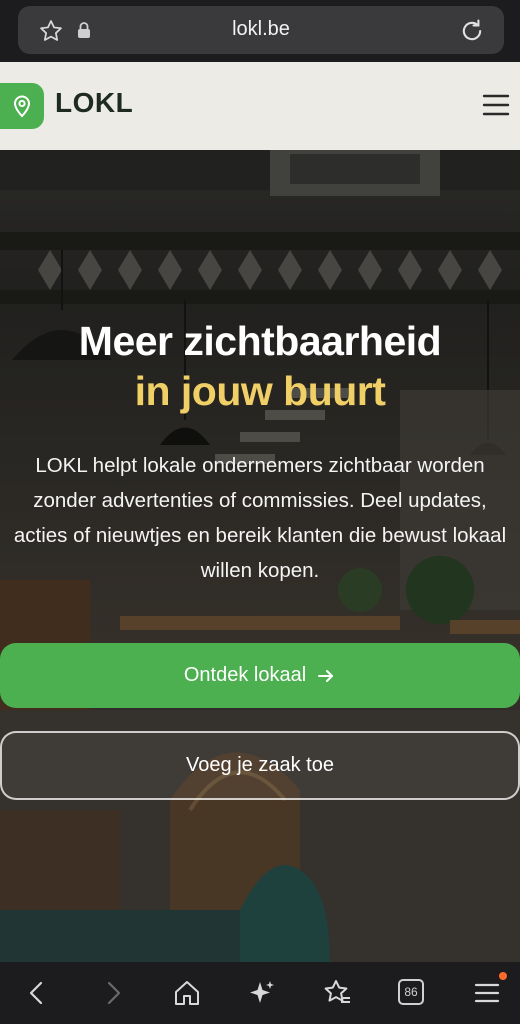 The height and width of the screenshot is (1024, 520). I want to click on site-header: LOKL, so click(260, 106).